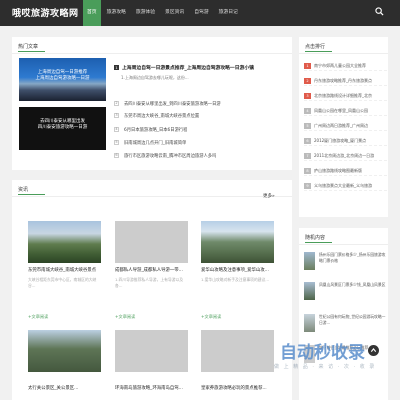 The image size is (400, 400). I want to click on back-to-top-button, so click(373, 350).